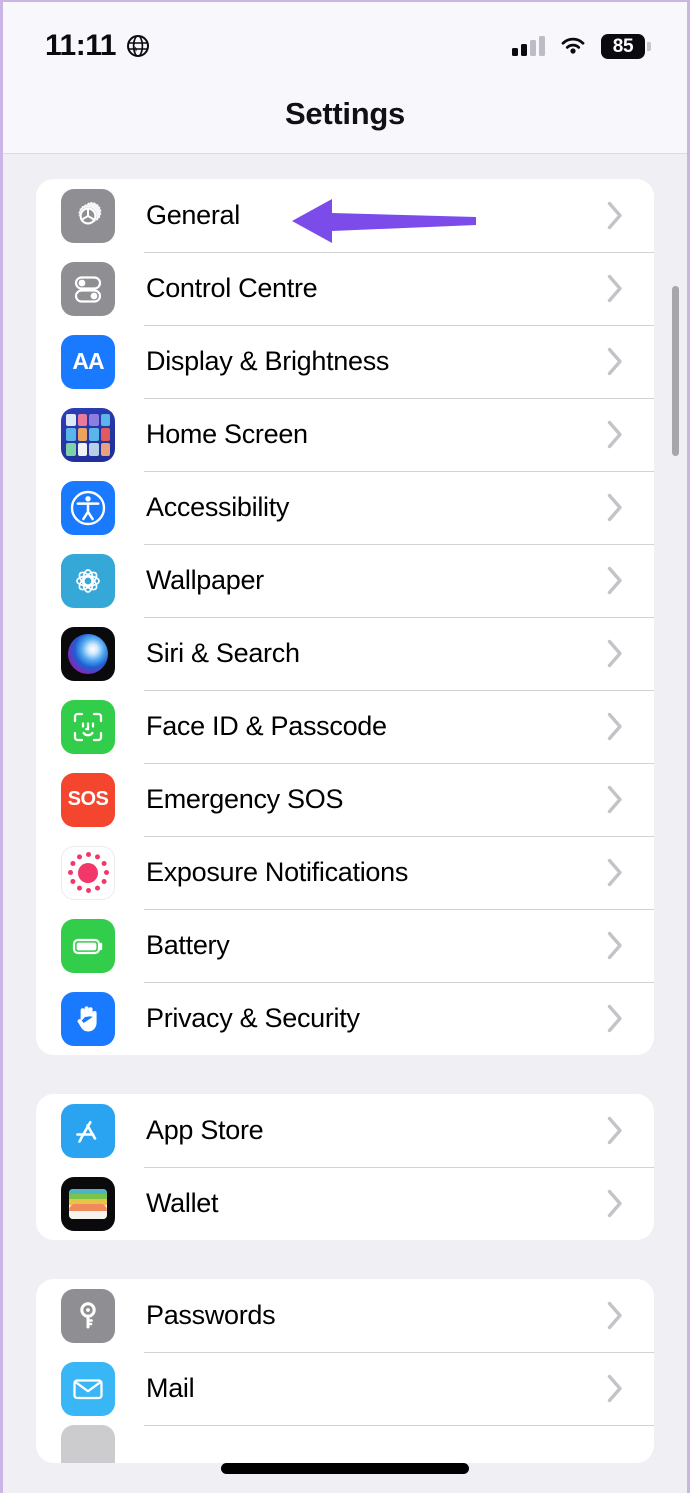  I want to click on accessibility-icon, so click(88, 507).